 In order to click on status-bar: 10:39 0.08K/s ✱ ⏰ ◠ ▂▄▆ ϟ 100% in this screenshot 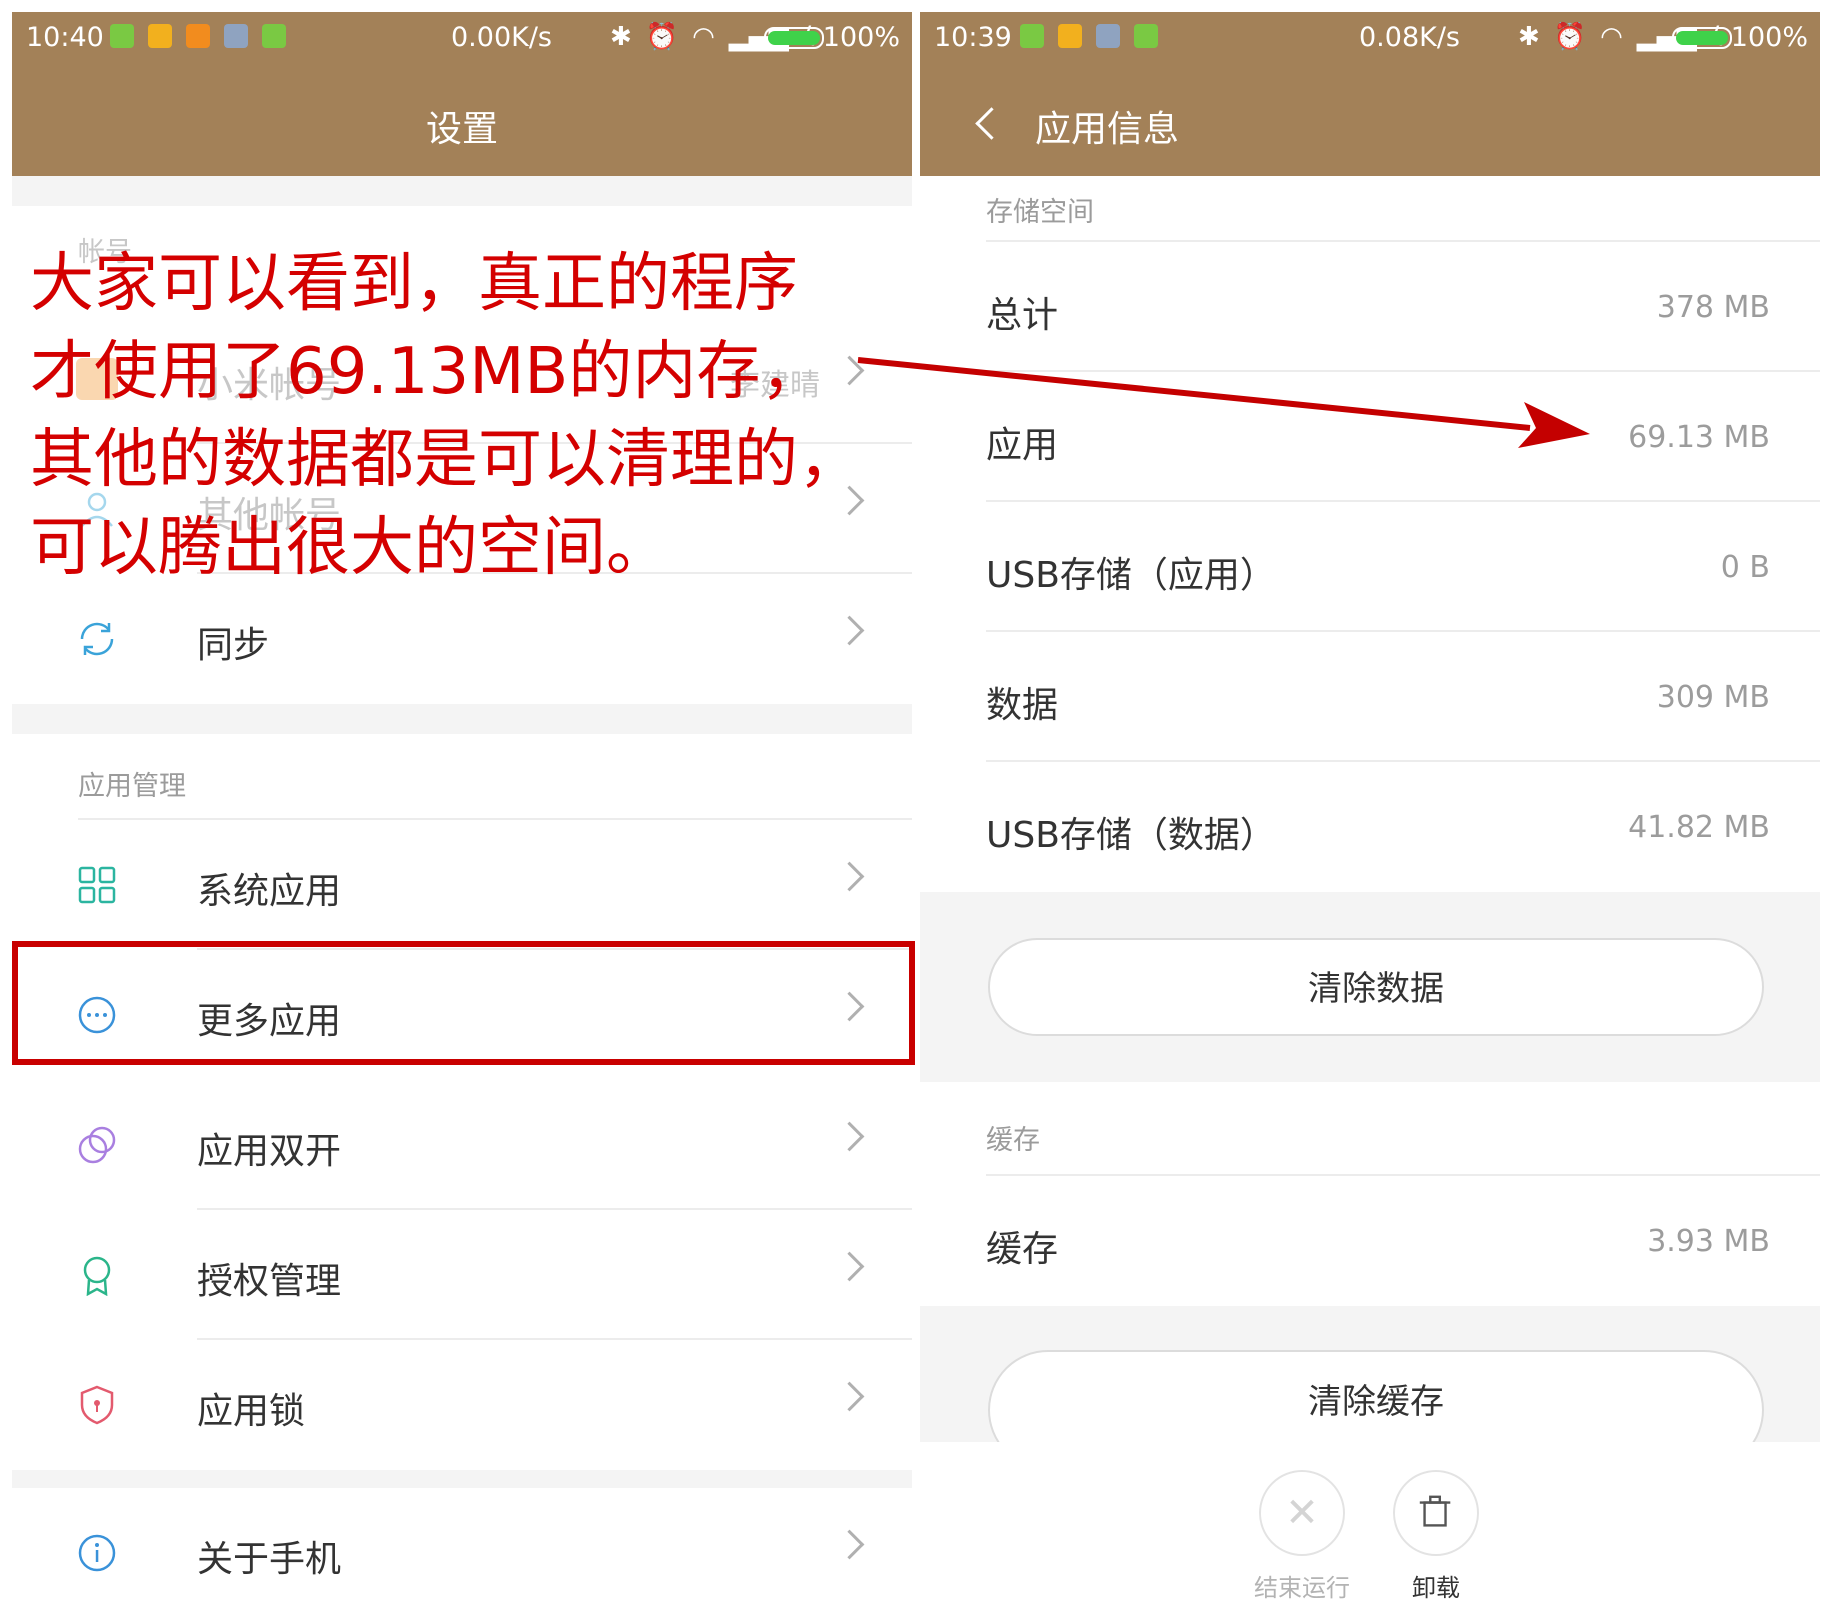, I will do `click(1370, 37)`.